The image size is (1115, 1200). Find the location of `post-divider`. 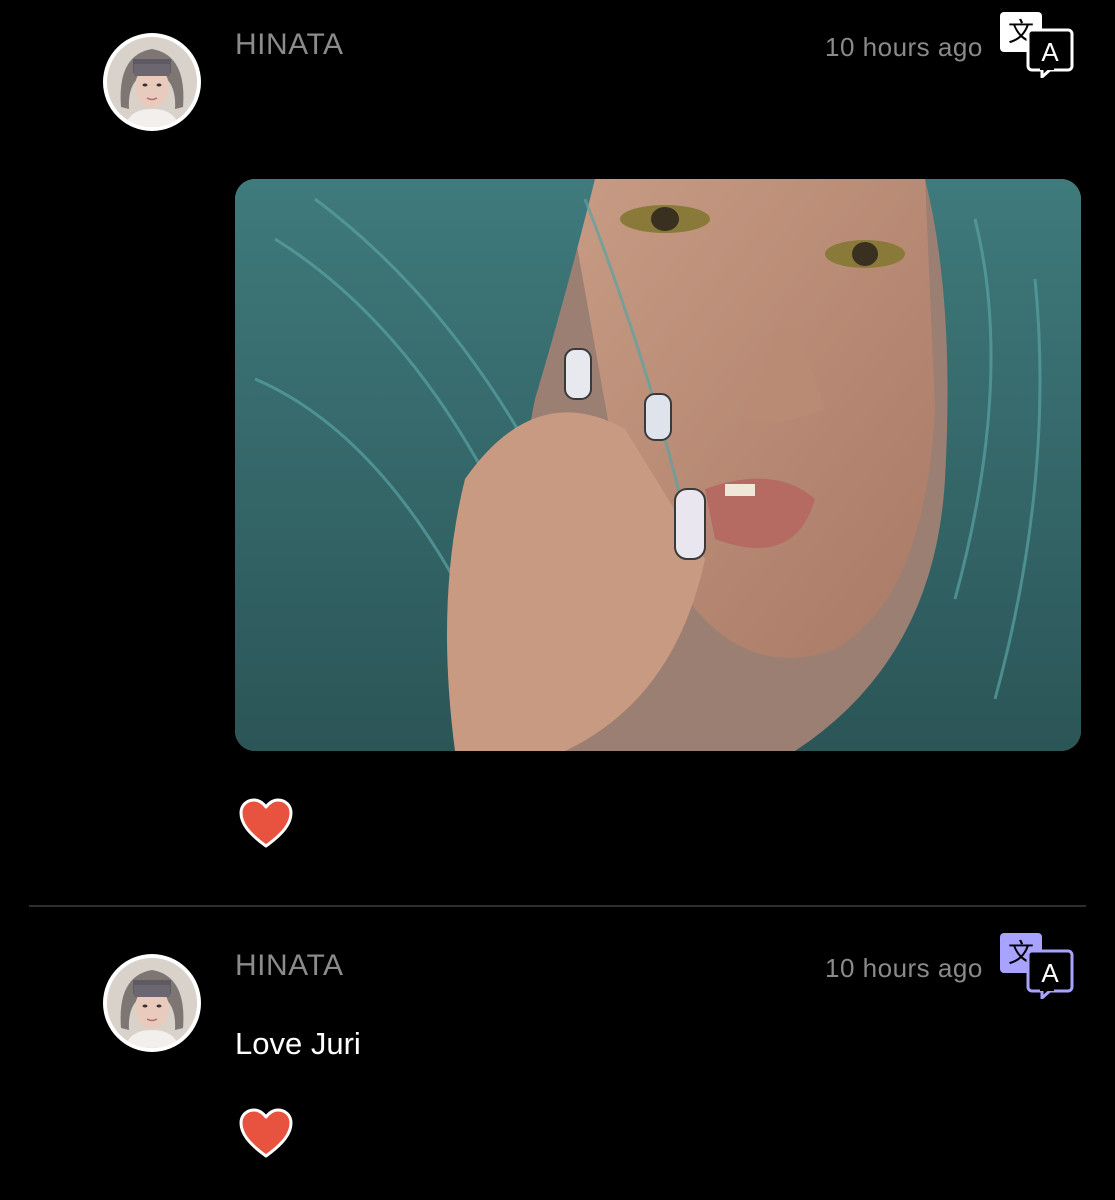

post-divider is located at coordinates (557, 906).